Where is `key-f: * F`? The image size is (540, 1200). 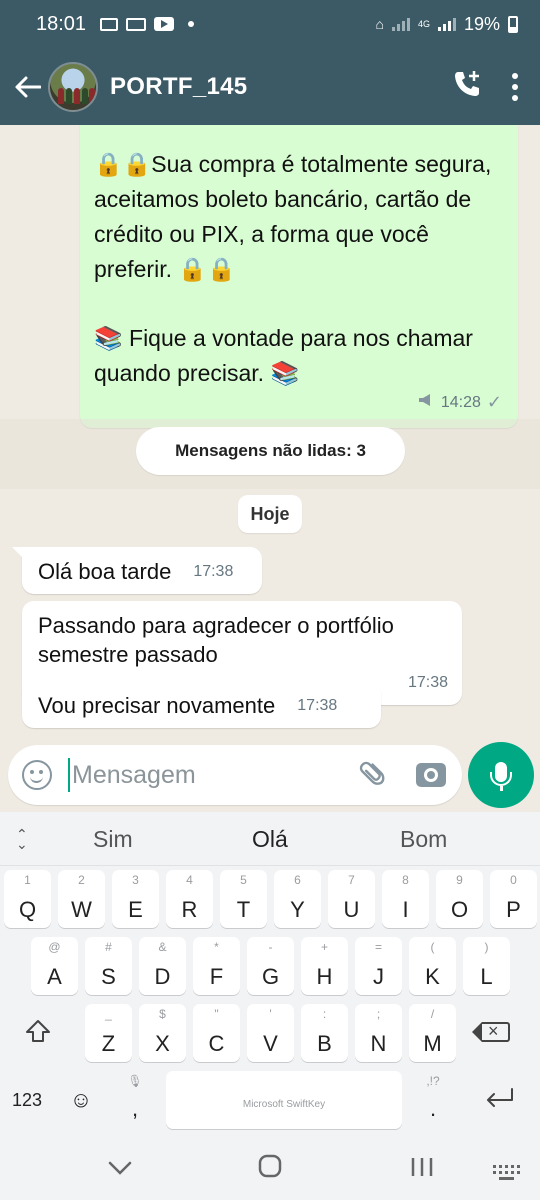
key-f: * F is located at coordinates (216, 966).